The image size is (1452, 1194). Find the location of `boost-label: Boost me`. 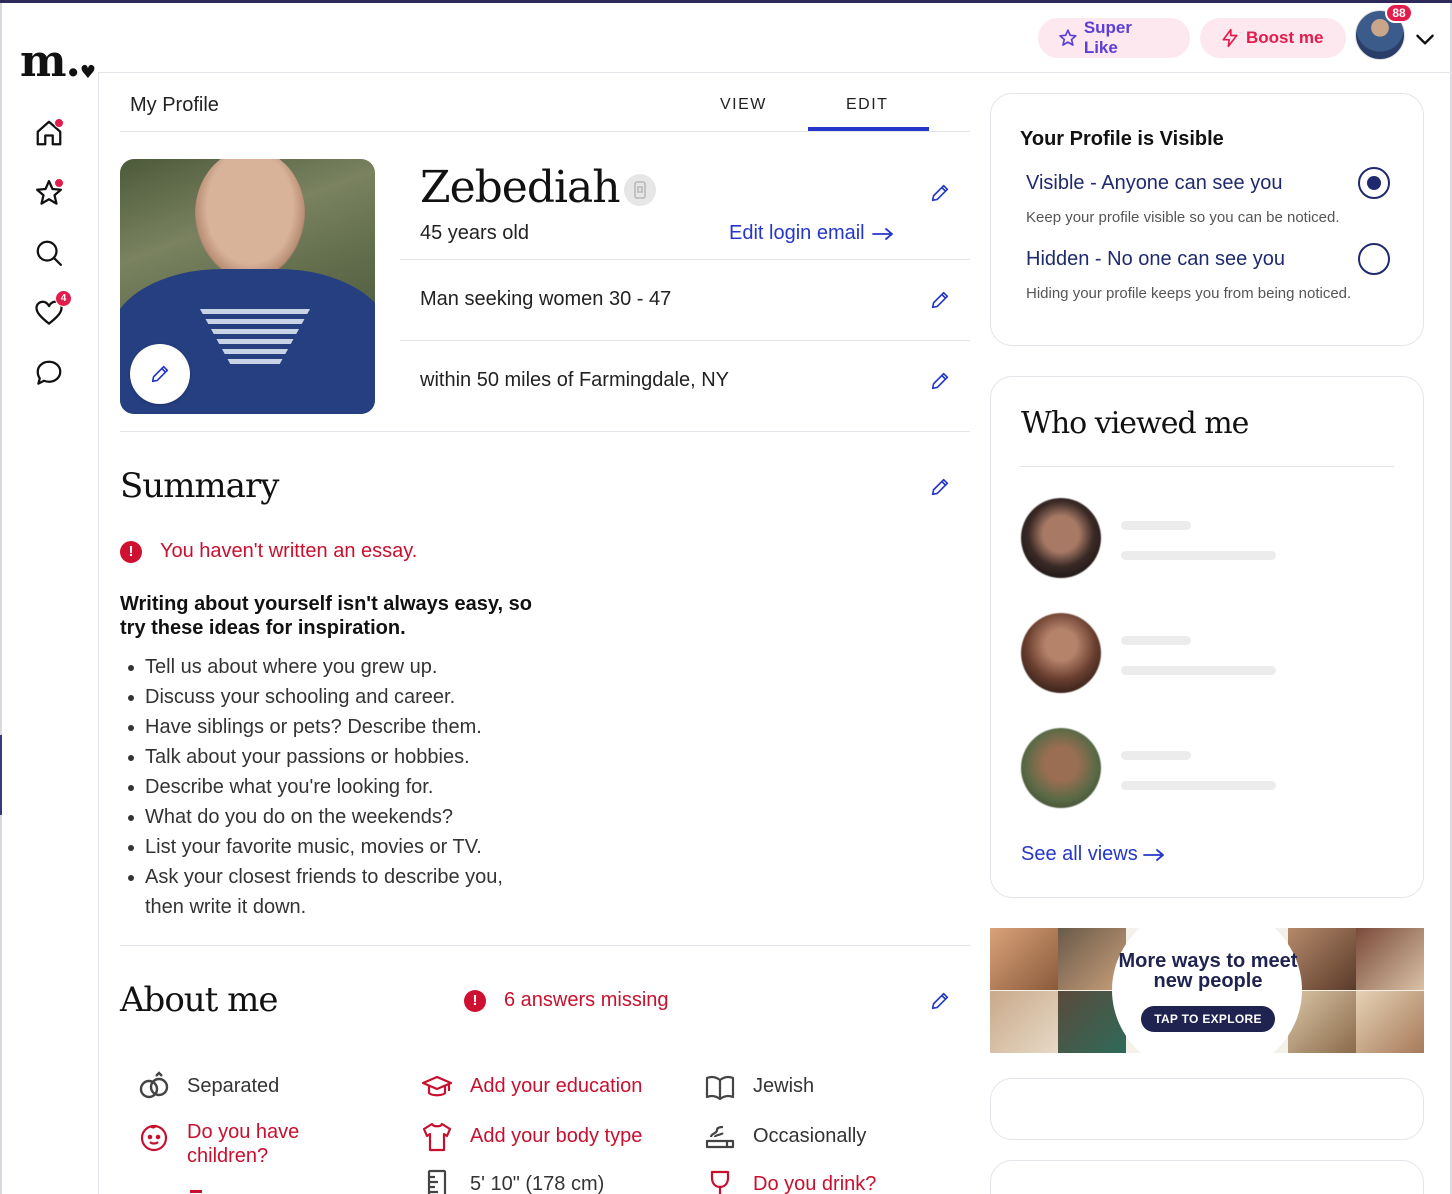

boost-label: Boost me is located at coordinates (1285, 37).